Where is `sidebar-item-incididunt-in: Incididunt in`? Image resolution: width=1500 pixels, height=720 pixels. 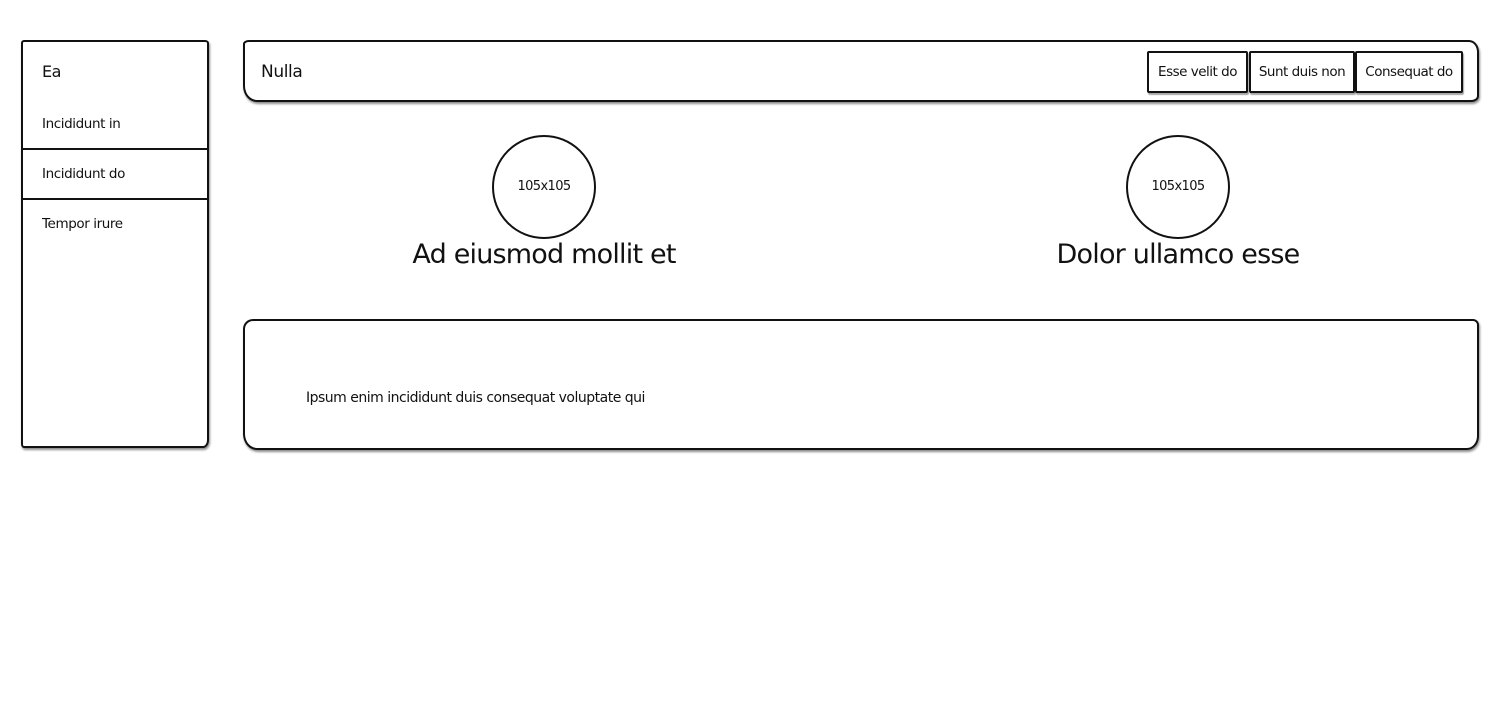
sidebar-item-incididunt-in: Incididunt in is located at coordinates (115, 125).